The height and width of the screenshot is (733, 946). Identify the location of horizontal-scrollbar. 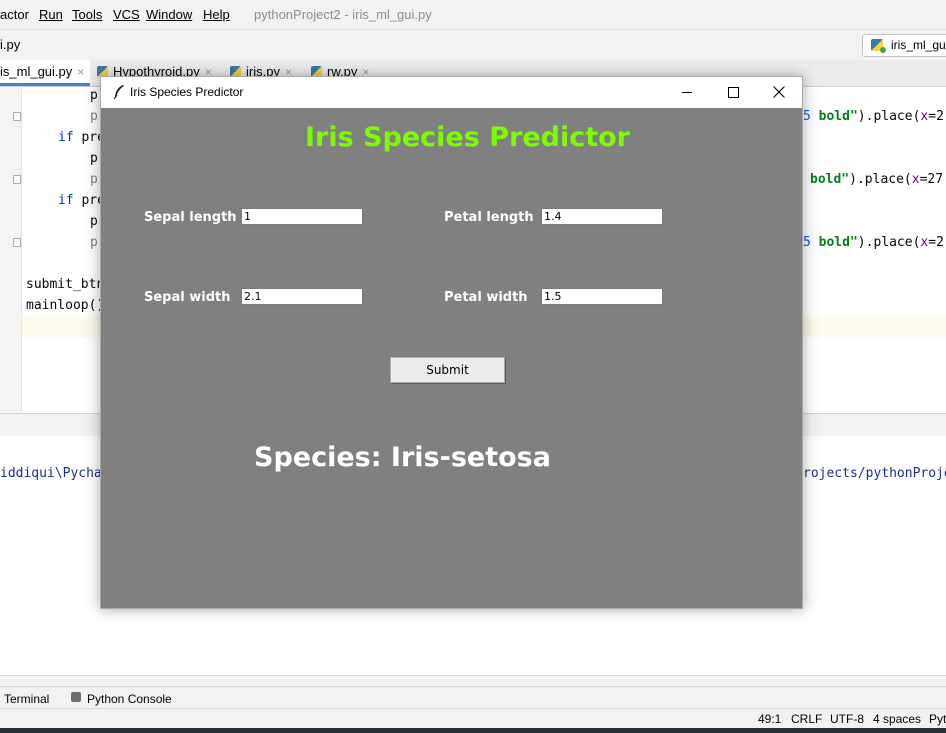
(473, 680).